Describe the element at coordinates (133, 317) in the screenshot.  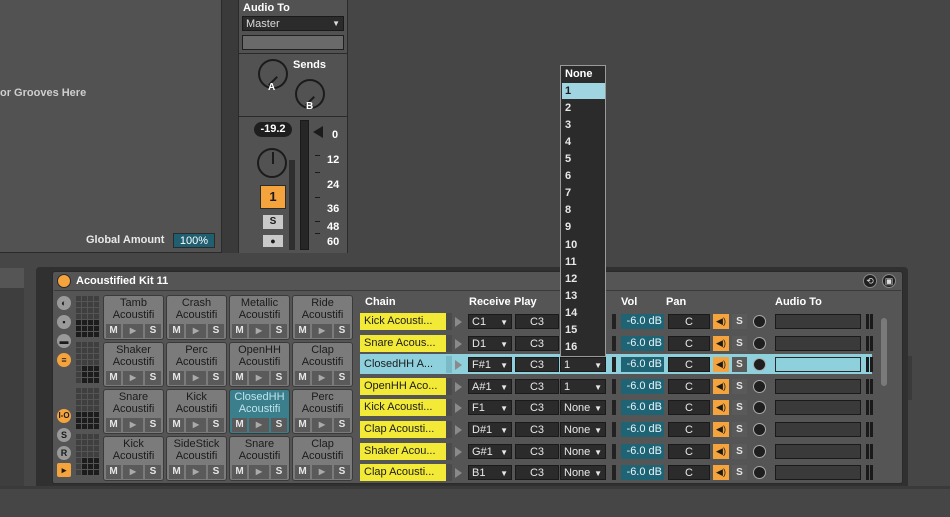
I see `drum-pad: Tamb Acoustifi M ▶ S` at that location.